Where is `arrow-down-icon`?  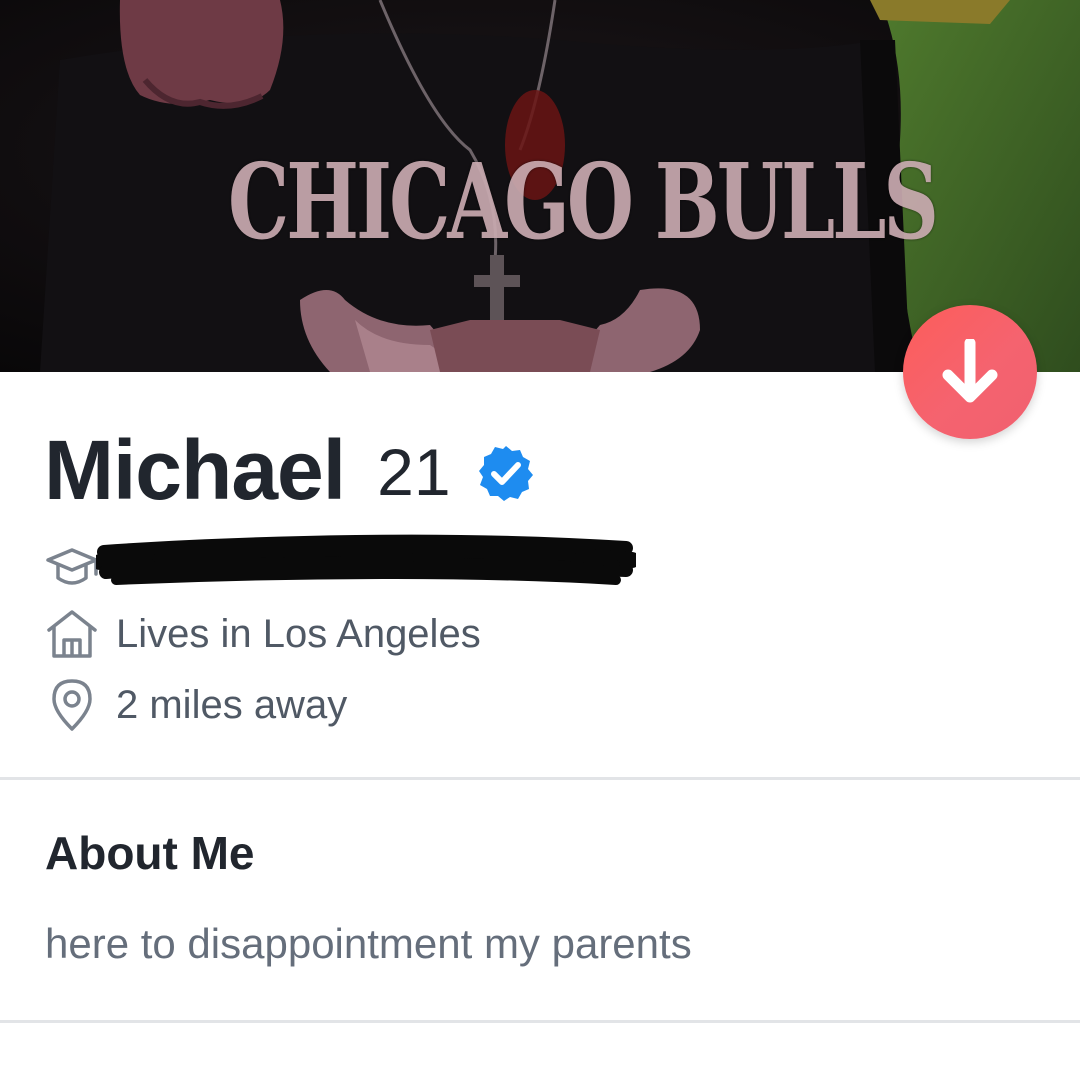
arrow-down-icon is located at coordinates (970, 371).